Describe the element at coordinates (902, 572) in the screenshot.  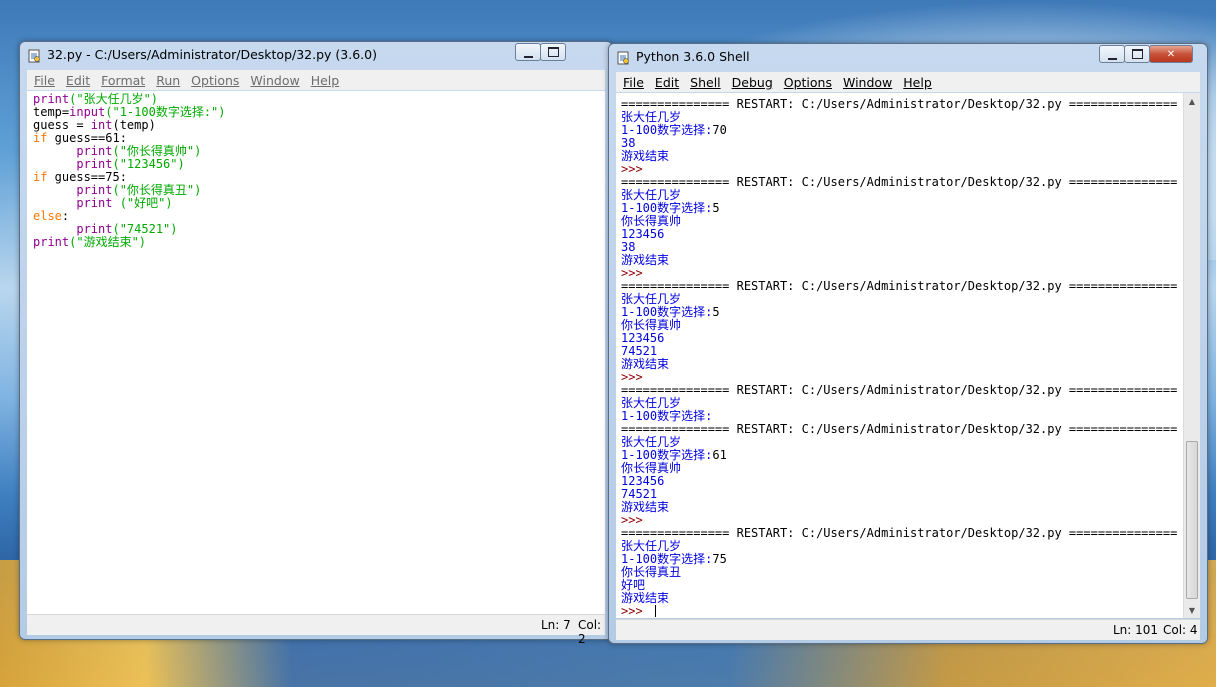
I see `shell-line: 你长得真丑` at that location.